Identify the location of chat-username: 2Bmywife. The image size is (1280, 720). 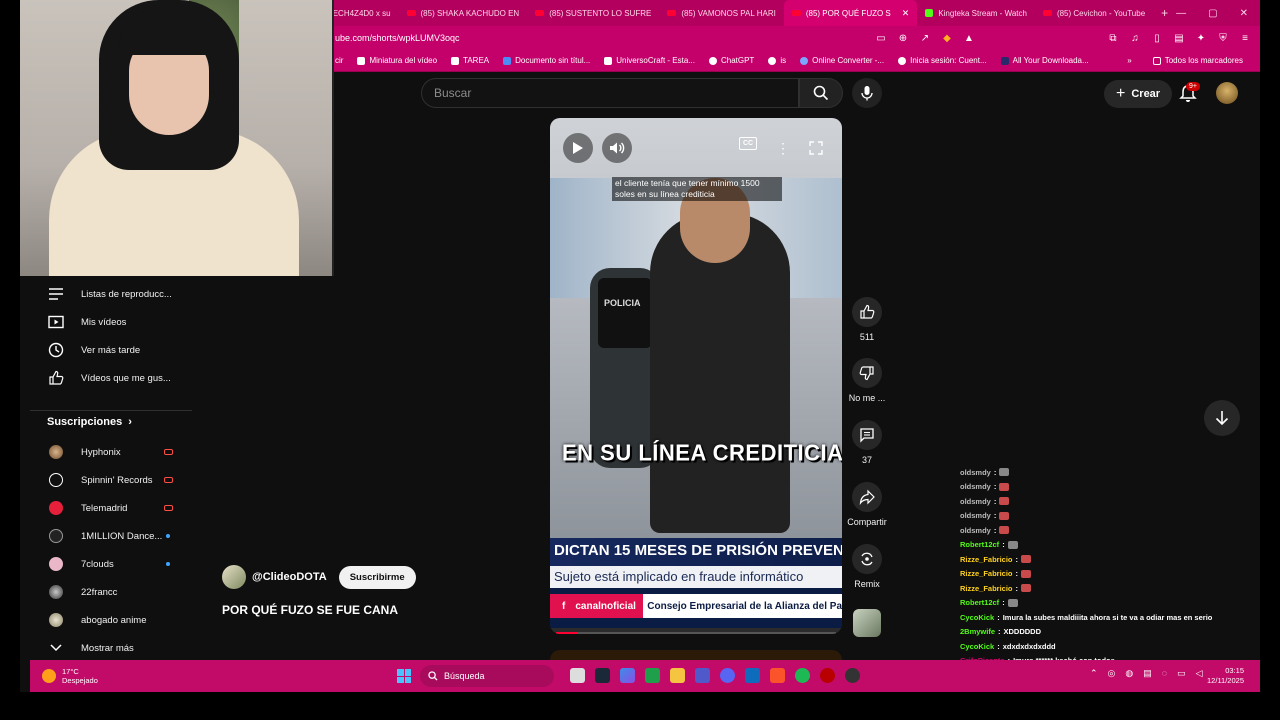
(977, 631).